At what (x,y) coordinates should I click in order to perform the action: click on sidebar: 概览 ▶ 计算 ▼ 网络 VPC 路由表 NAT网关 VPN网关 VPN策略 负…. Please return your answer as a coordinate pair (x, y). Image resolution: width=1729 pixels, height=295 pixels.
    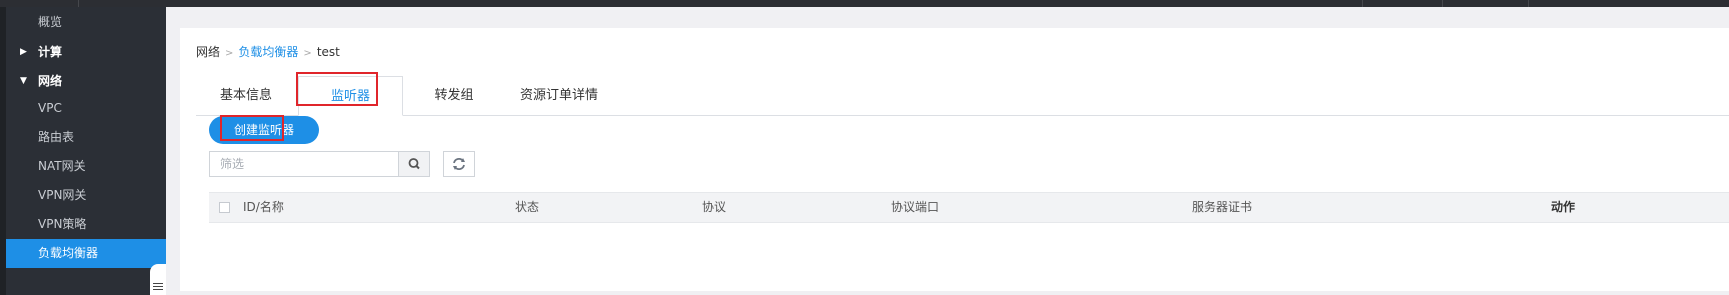
    Looking at the image, I should click on (83, 151).